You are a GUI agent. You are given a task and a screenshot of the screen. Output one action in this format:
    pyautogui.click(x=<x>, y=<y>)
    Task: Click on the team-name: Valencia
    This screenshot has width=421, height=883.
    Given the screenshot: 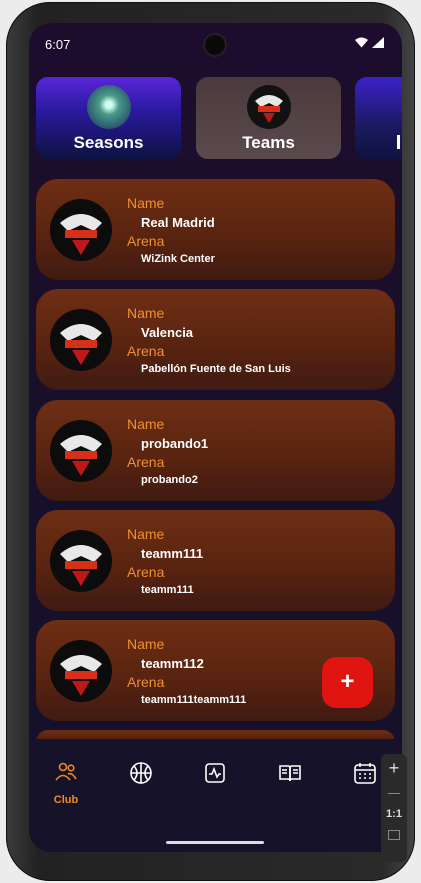 What is the action you would take?
    pyautogui.click(x=167, y=332)
    